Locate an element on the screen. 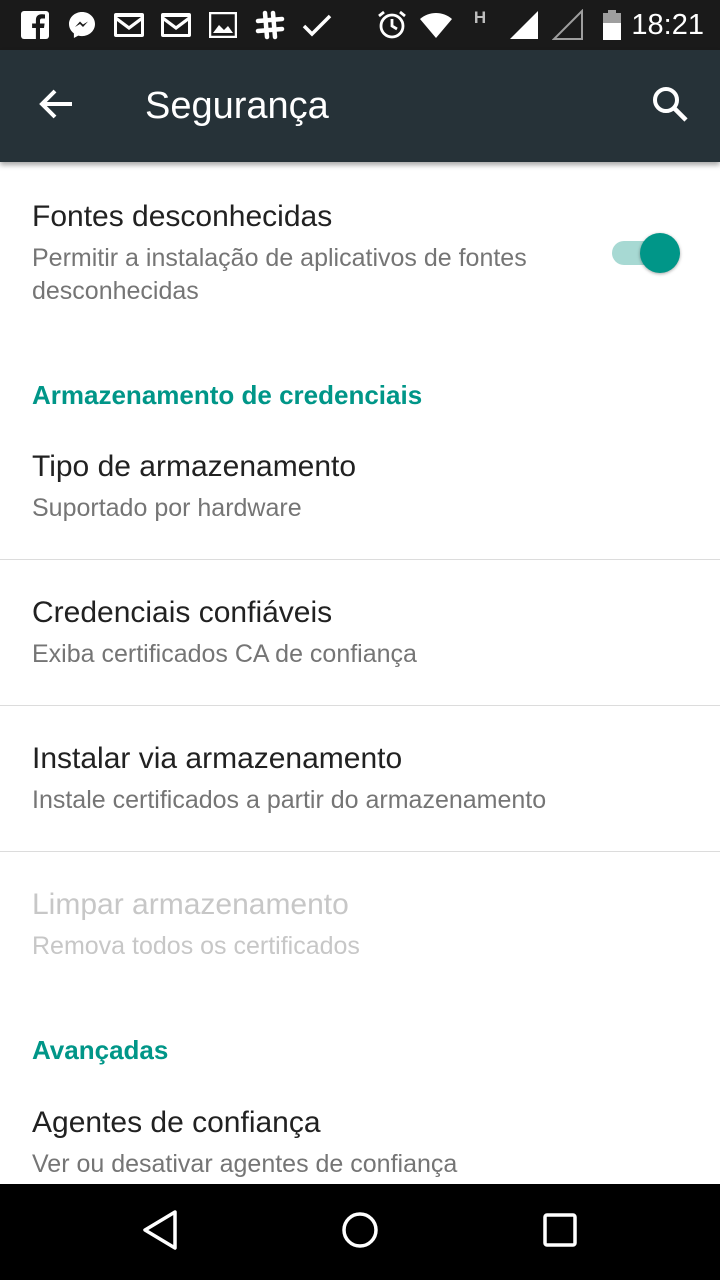 This screenshot has height=1280, width=720. check-icon is located at coordinates (317, 25).